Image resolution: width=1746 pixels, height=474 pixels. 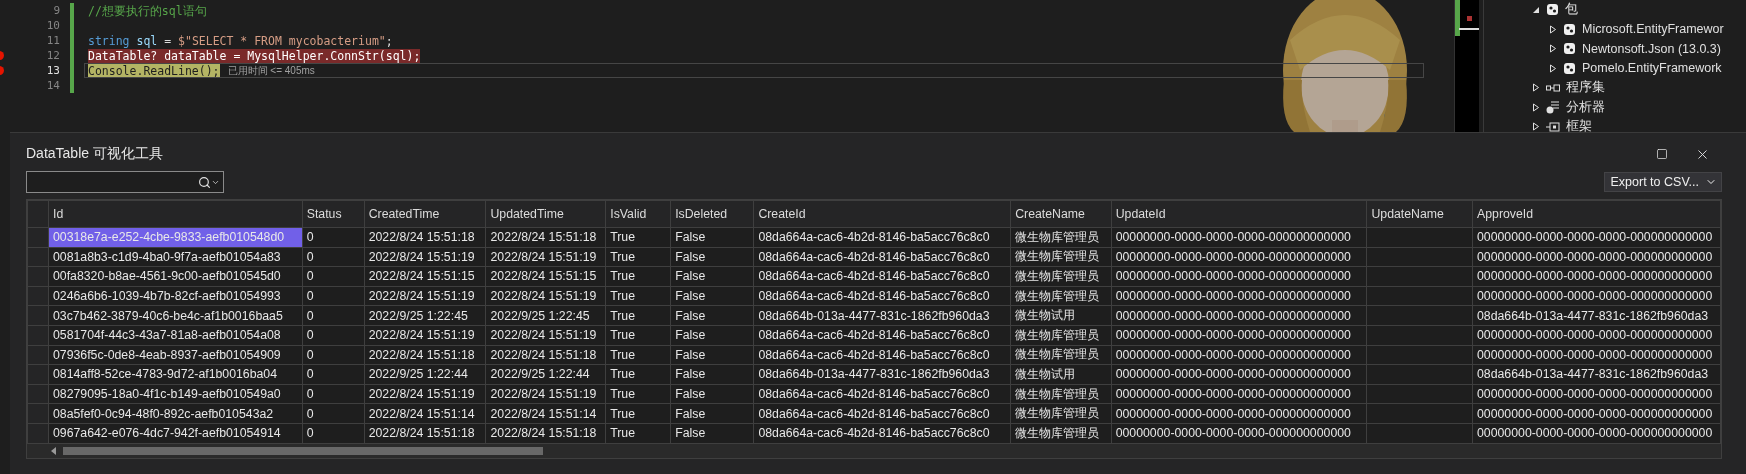 What do you see at coordinates (1553, 126) in the screenshot?
I see `framework-icon` at bounding box center [1553, 126].